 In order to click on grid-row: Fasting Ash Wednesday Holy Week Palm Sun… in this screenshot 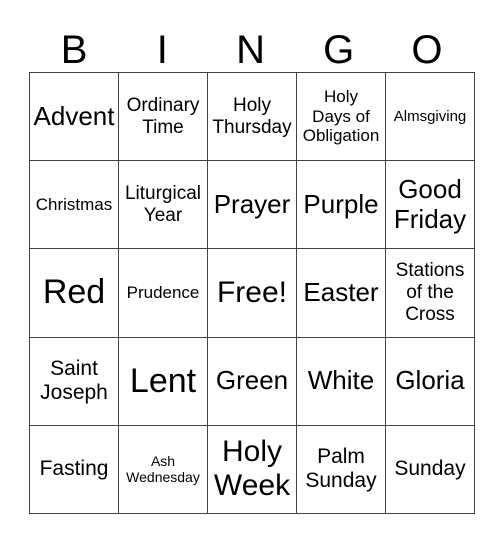, I will do `click(252, 469)`.